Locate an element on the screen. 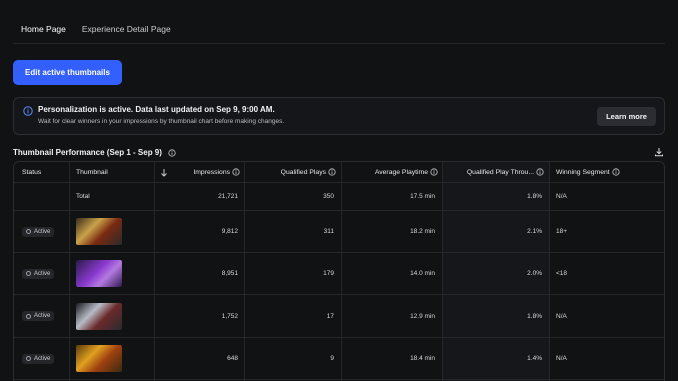 The width and height of the screenshot is (678, 381). cell-average-playtime: 17.5 min is located at coordinates (422, 196).